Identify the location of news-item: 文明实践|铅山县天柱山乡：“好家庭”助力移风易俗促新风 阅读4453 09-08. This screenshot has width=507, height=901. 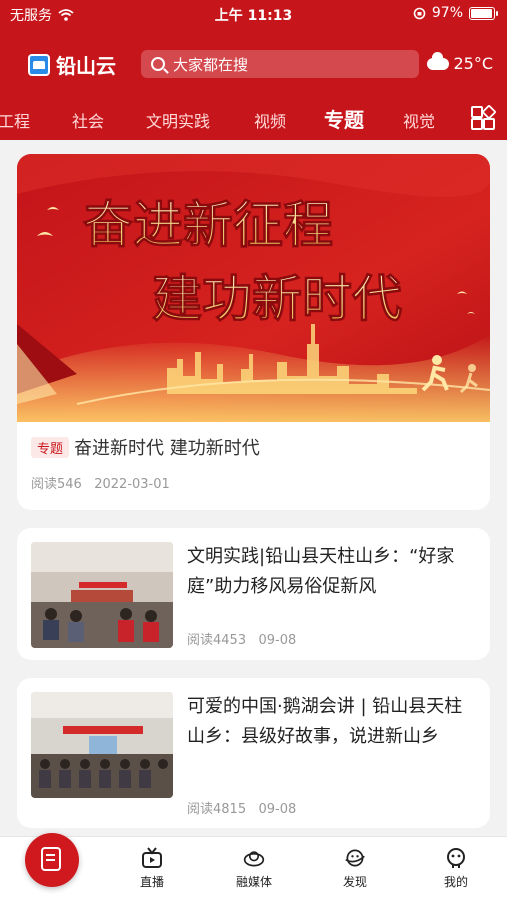
(253, 594).